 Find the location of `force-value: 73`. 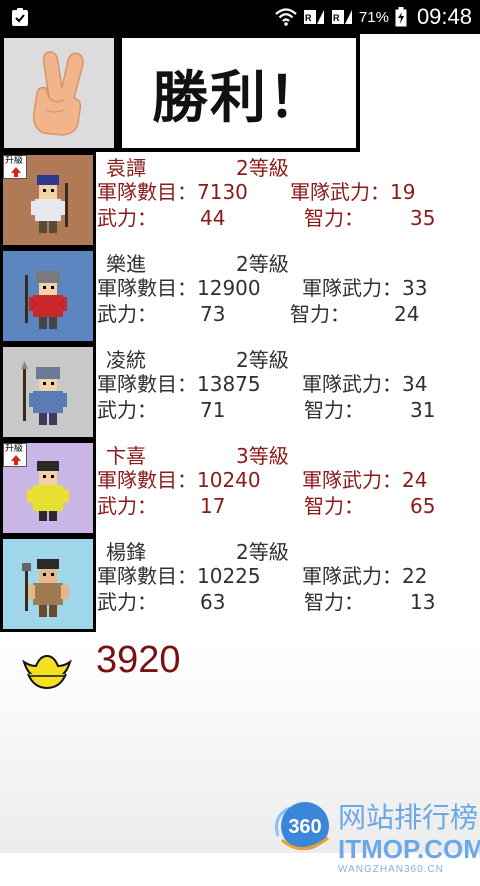

force-value: 73 is located at coordinates (213, 314).